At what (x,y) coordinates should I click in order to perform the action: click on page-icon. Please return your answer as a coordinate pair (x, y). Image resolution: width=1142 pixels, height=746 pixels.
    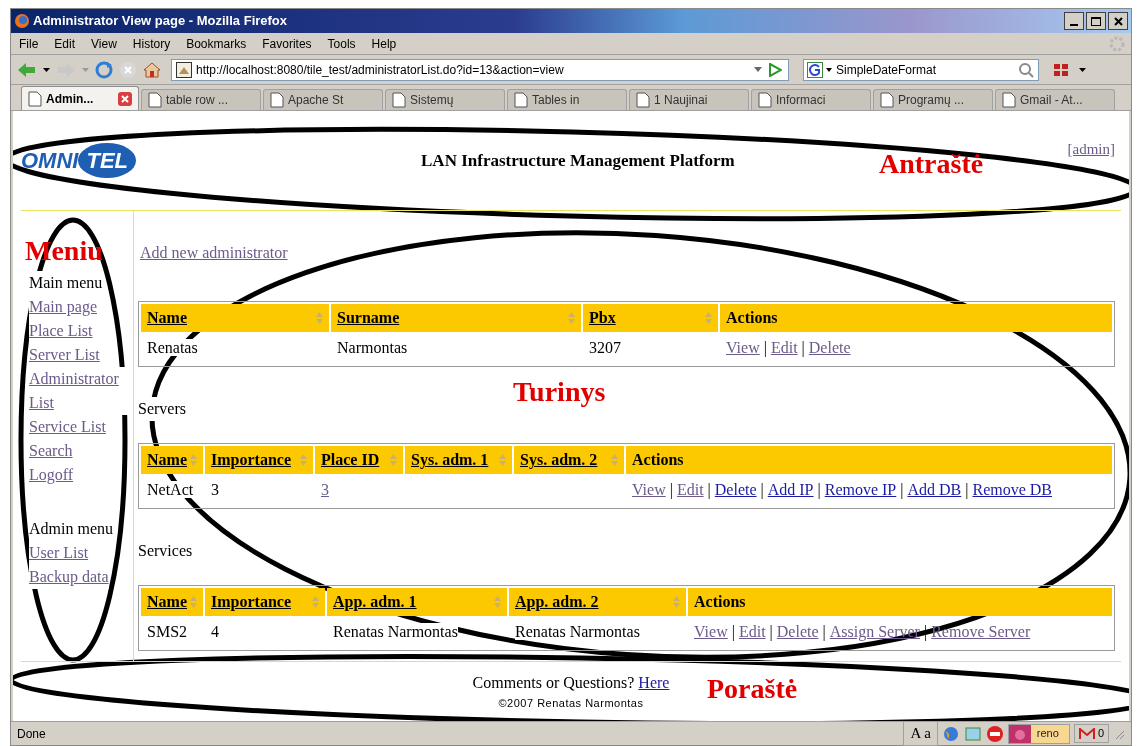
    Looking at the image, I should click on (887, 100).